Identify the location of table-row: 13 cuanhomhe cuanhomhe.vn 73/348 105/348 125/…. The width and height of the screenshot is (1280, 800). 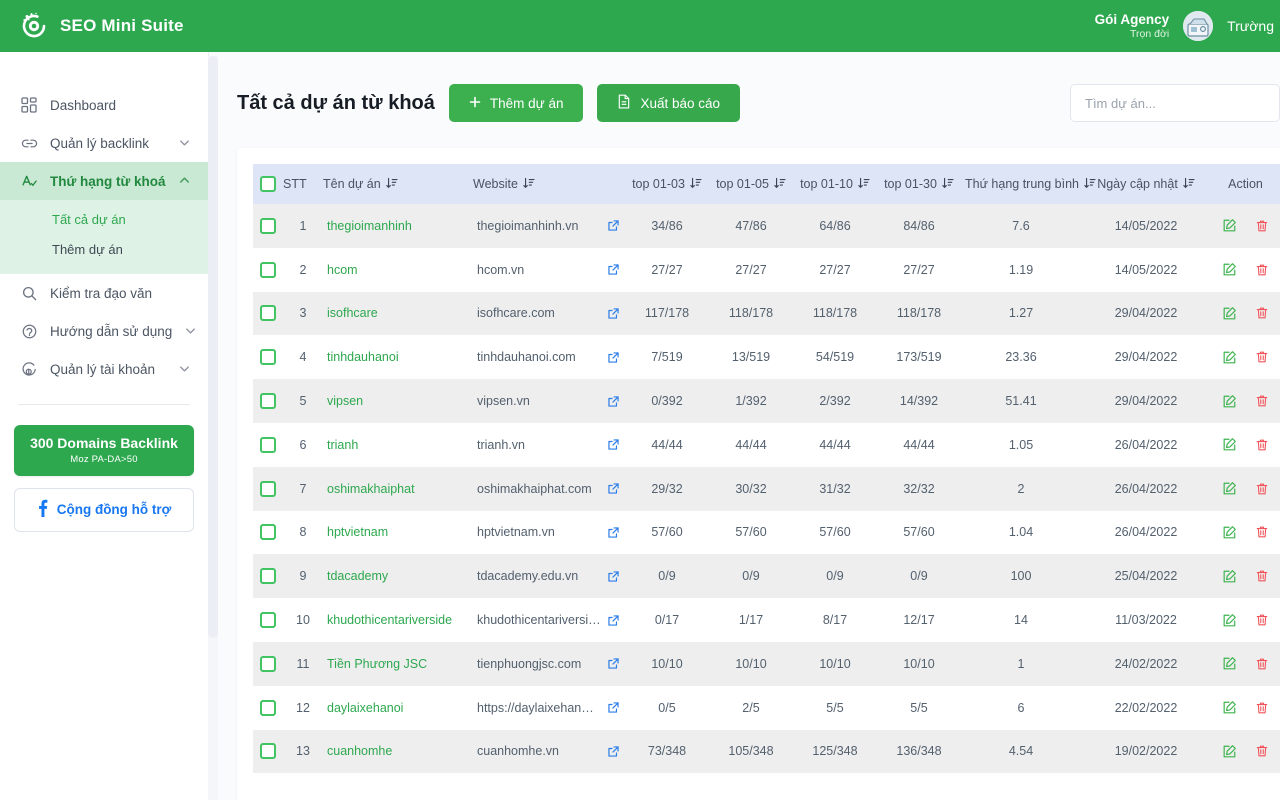
(766, 751).